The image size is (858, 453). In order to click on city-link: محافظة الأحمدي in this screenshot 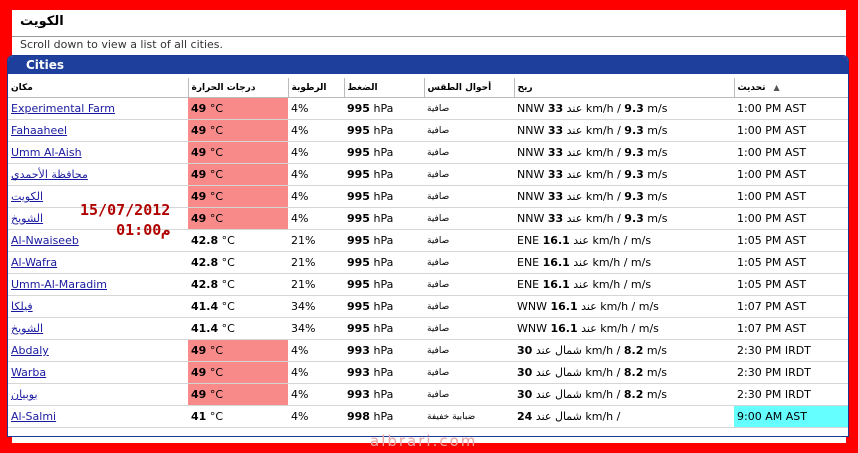, I will do `click(49, 174)`.